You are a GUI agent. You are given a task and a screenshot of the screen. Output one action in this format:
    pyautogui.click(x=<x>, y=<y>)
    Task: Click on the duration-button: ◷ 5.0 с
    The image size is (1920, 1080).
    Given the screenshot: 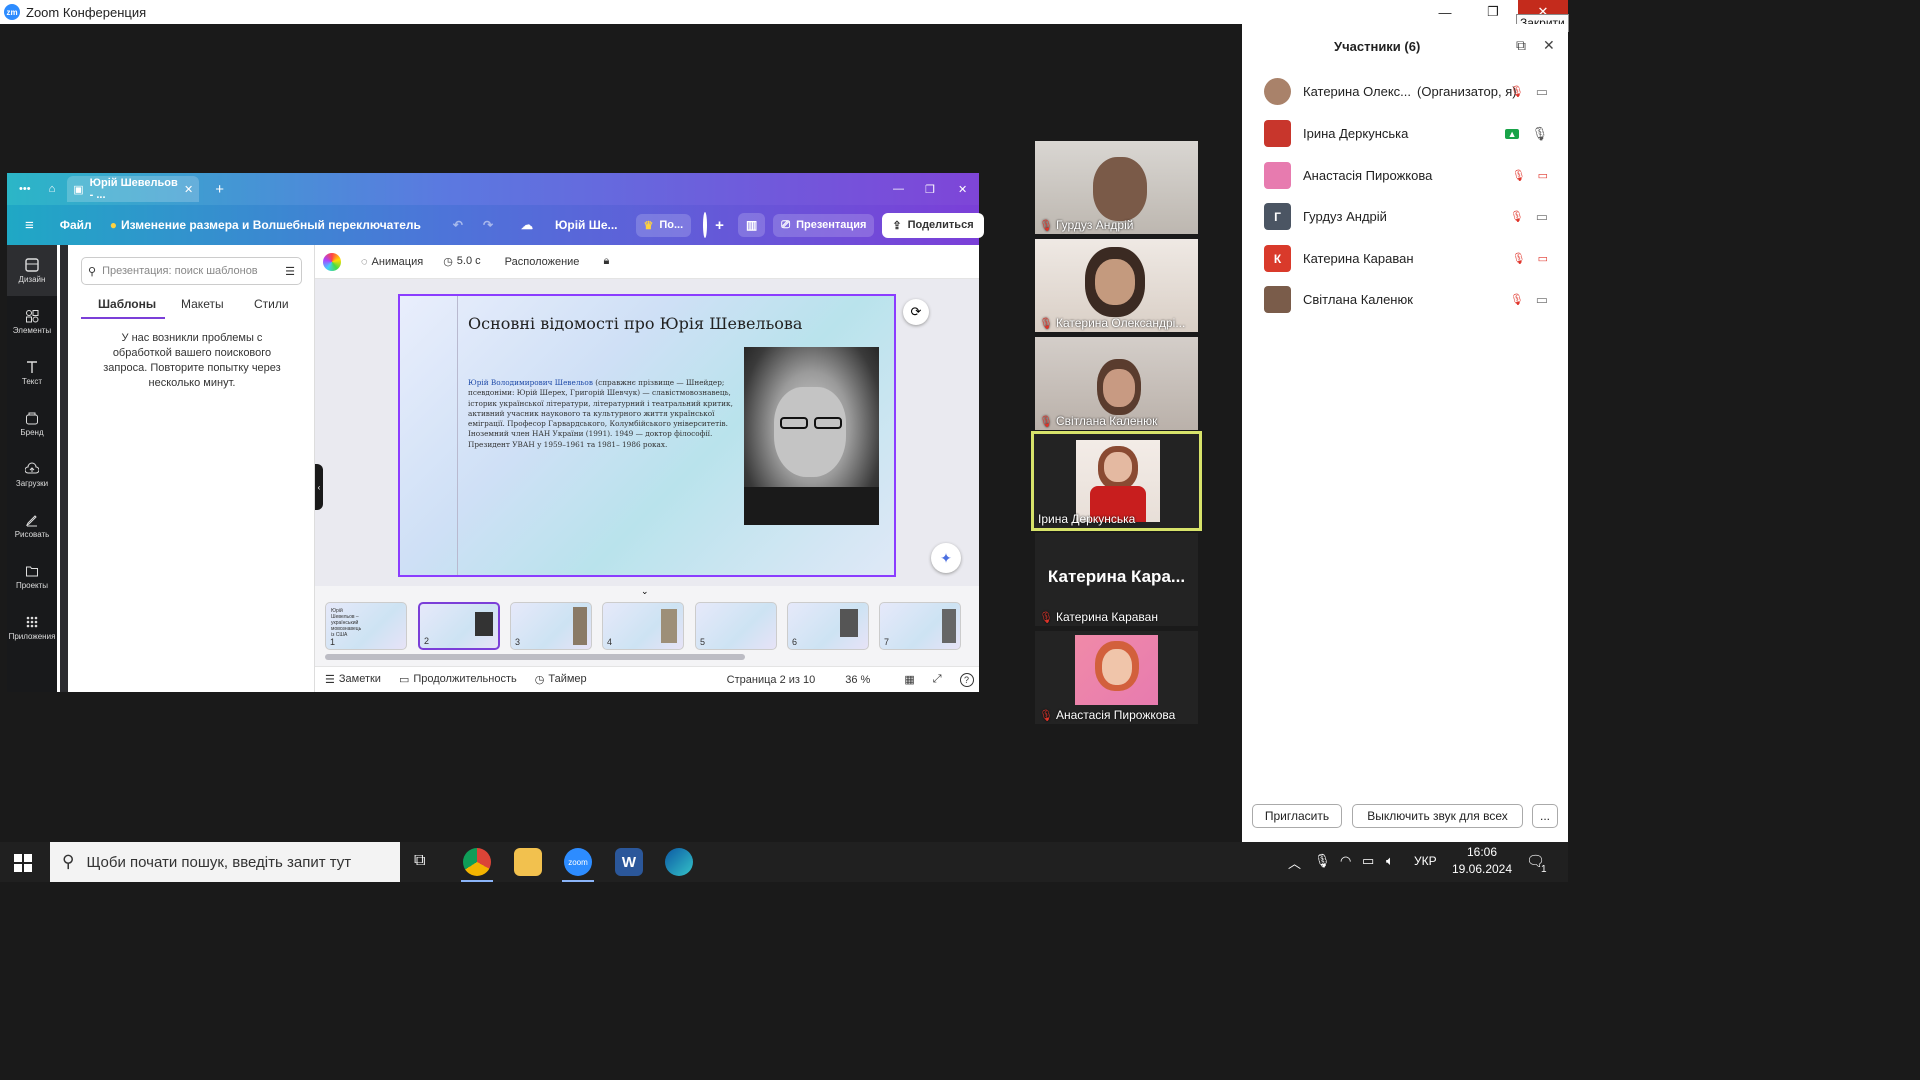 What is the action you would take?
    pyautogui.click(x=461, y=261)
    